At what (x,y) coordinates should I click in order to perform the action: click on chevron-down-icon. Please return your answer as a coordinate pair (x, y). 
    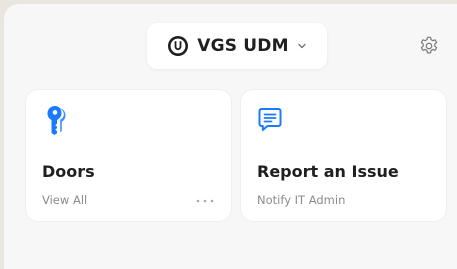
    Looking at the image, I should click on (302, 46).